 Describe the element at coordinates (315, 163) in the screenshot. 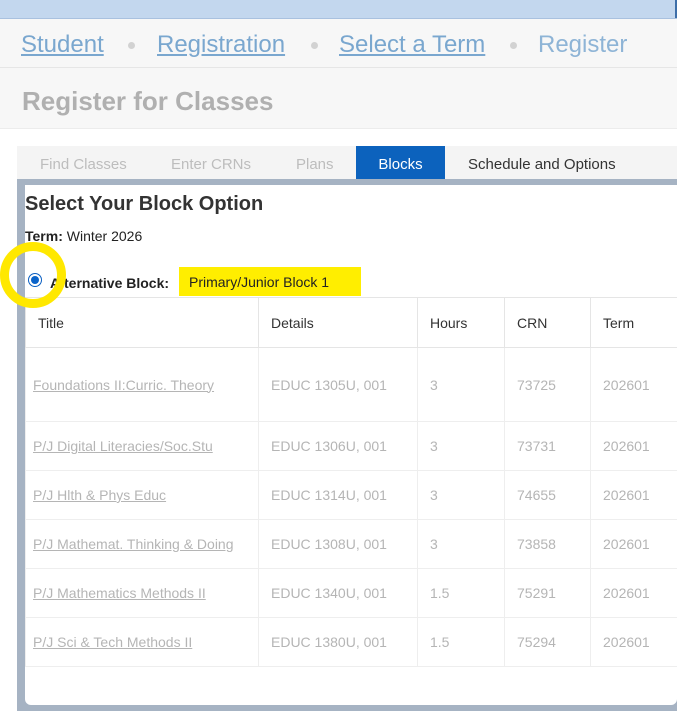

I see `tab-plans: Plans` at that location.